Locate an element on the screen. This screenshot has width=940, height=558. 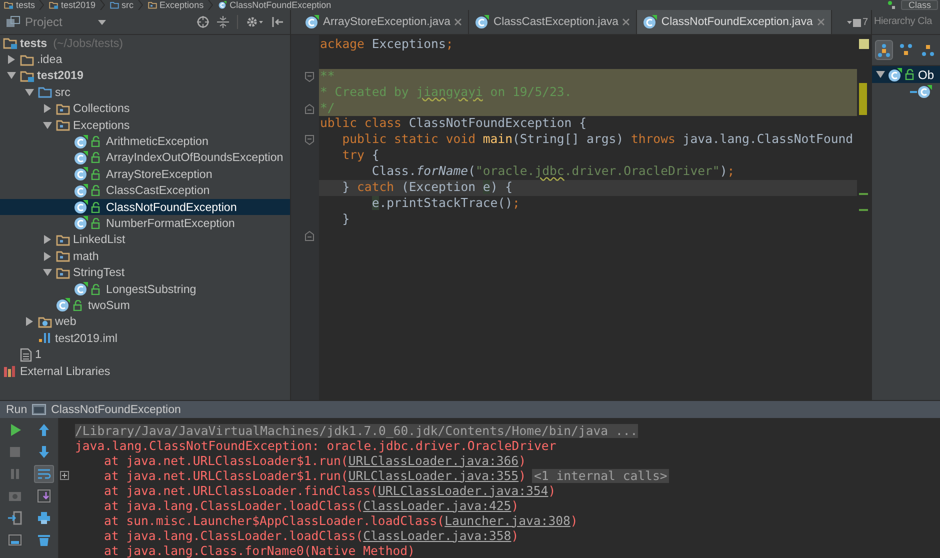
tree-item-label: .idea is located at coordinates (49, 59).